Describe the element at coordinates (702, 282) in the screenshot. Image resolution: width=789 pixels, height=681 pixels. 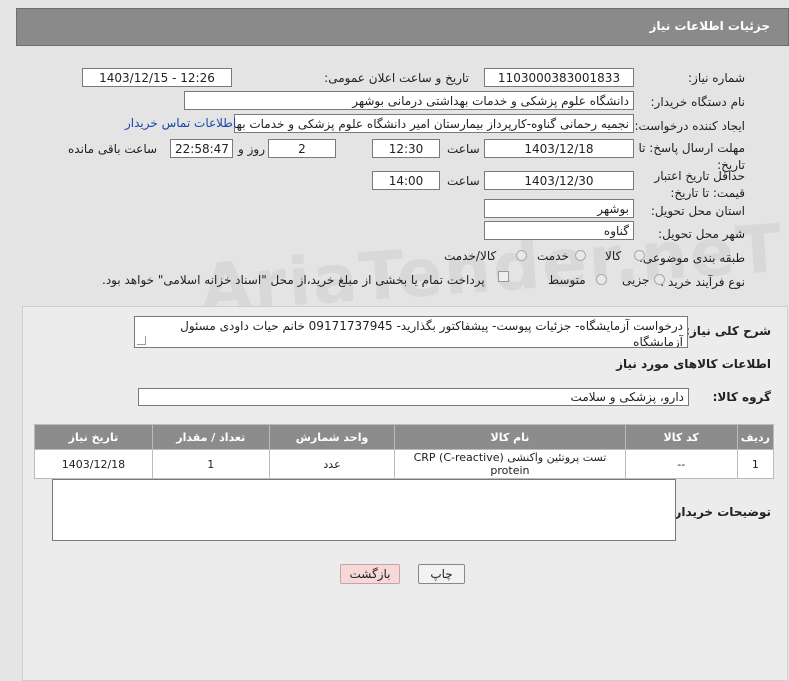
I see `process-label: نوع فرآیند خرید :` at that location.